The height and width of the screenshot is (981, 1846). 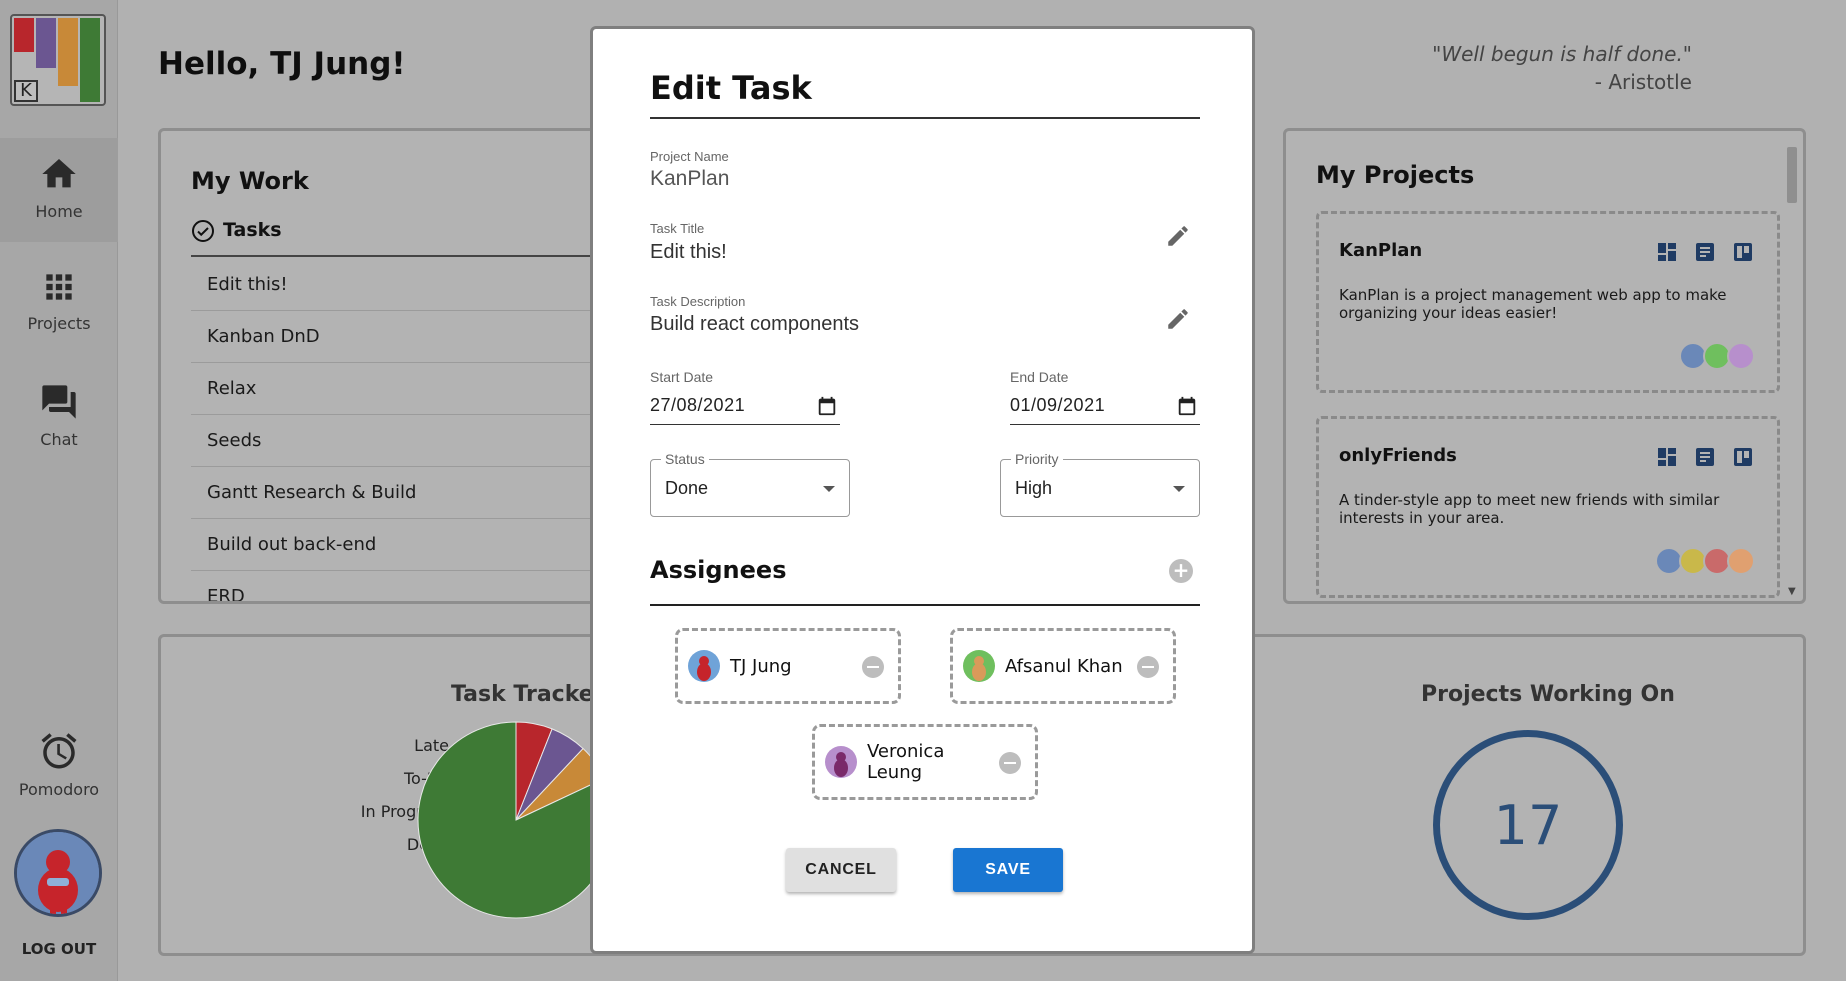 I want to click on assignee-name: Veronica Leung, so click(x=906, y=762).